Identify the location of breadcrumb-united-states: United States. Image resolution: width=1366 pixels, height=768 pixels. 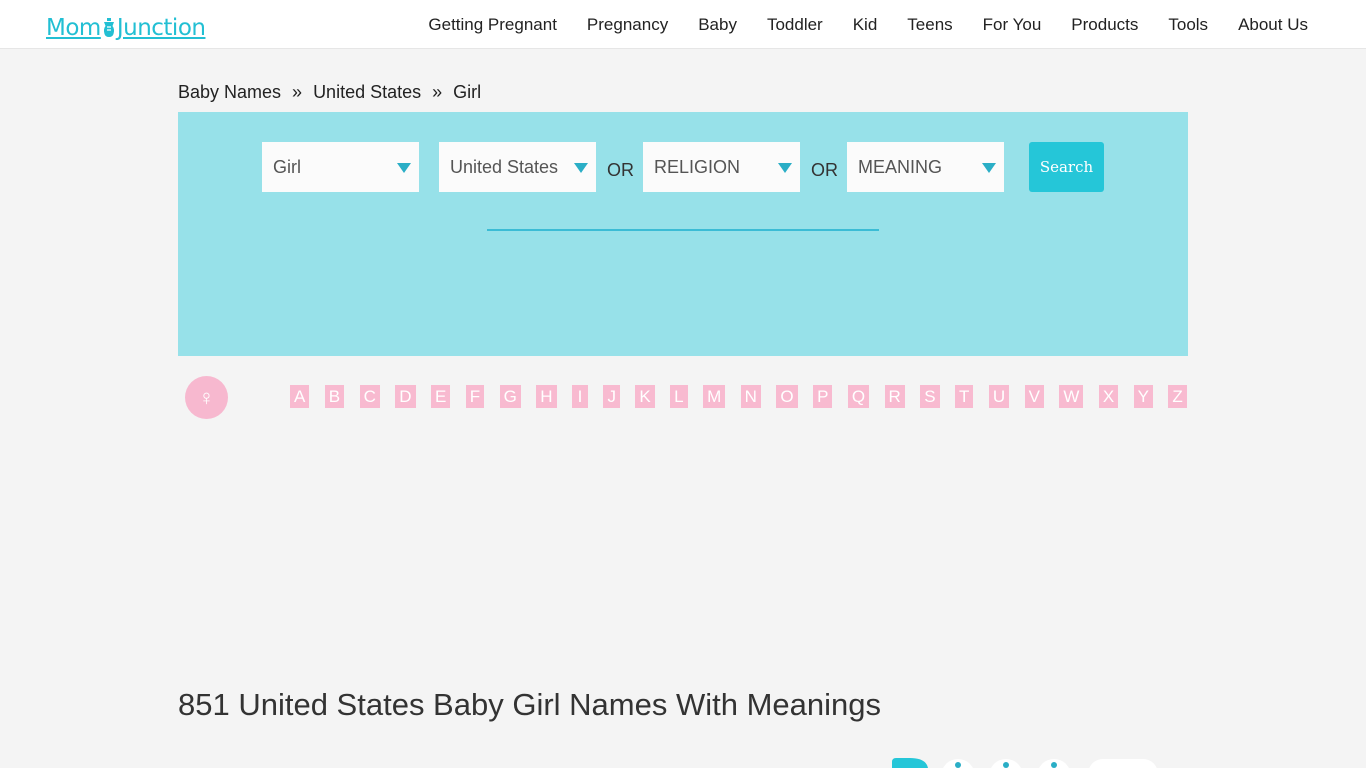
(367, 92).